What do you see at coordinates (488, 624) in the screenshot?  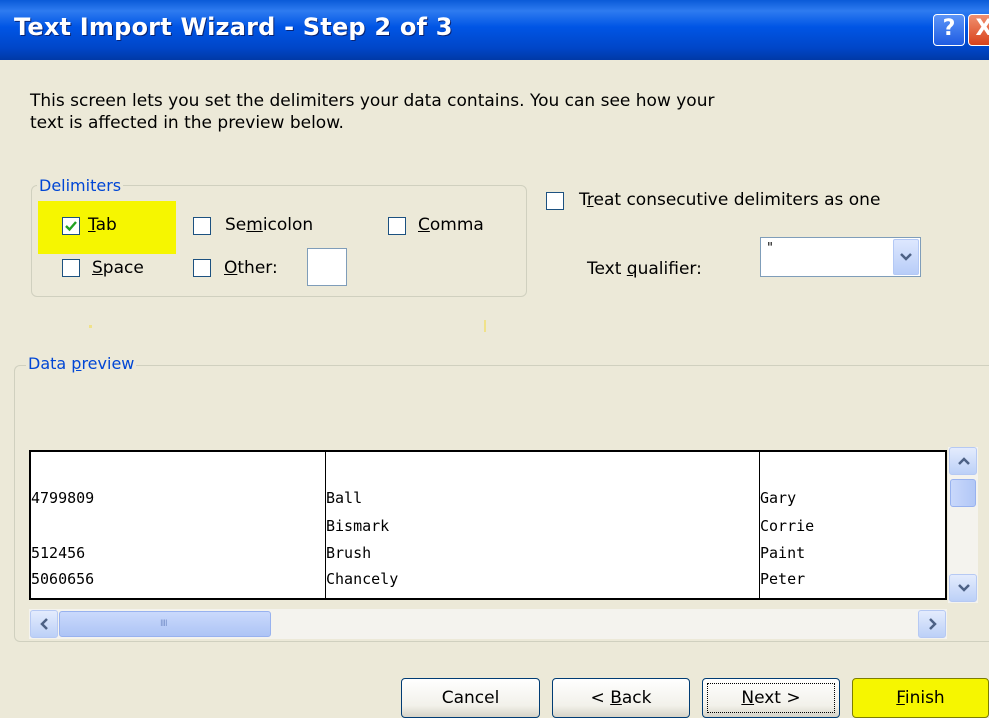 I see `horizontal-scrollbar: IIII` at bounding box center [488, 624].